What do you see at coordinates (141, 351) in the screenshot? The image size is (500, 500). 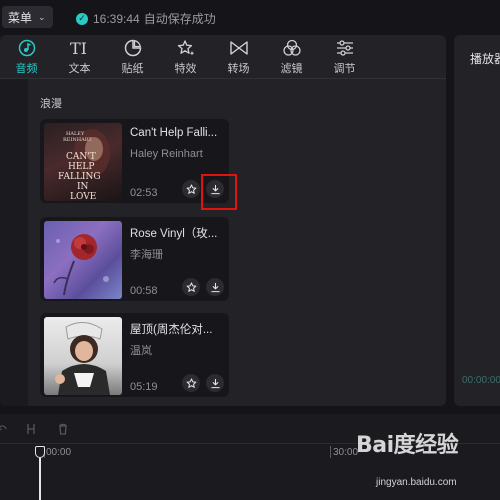 I see `song-artist: 温岚` at bounding box center [141, 351].